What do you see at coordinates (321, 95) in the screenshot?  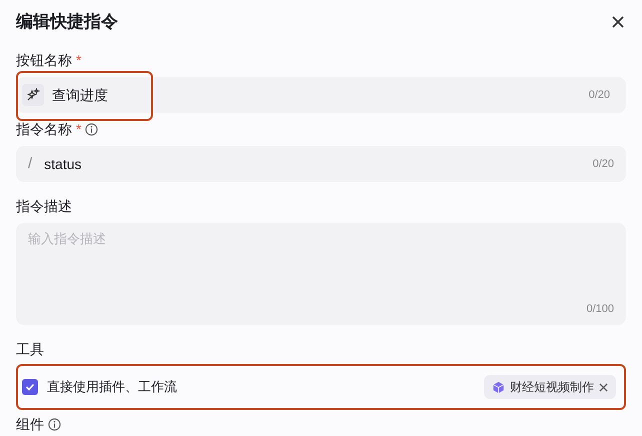 I see `button-name-field: 查询进度 0/20` at bounding box center [321, 95].